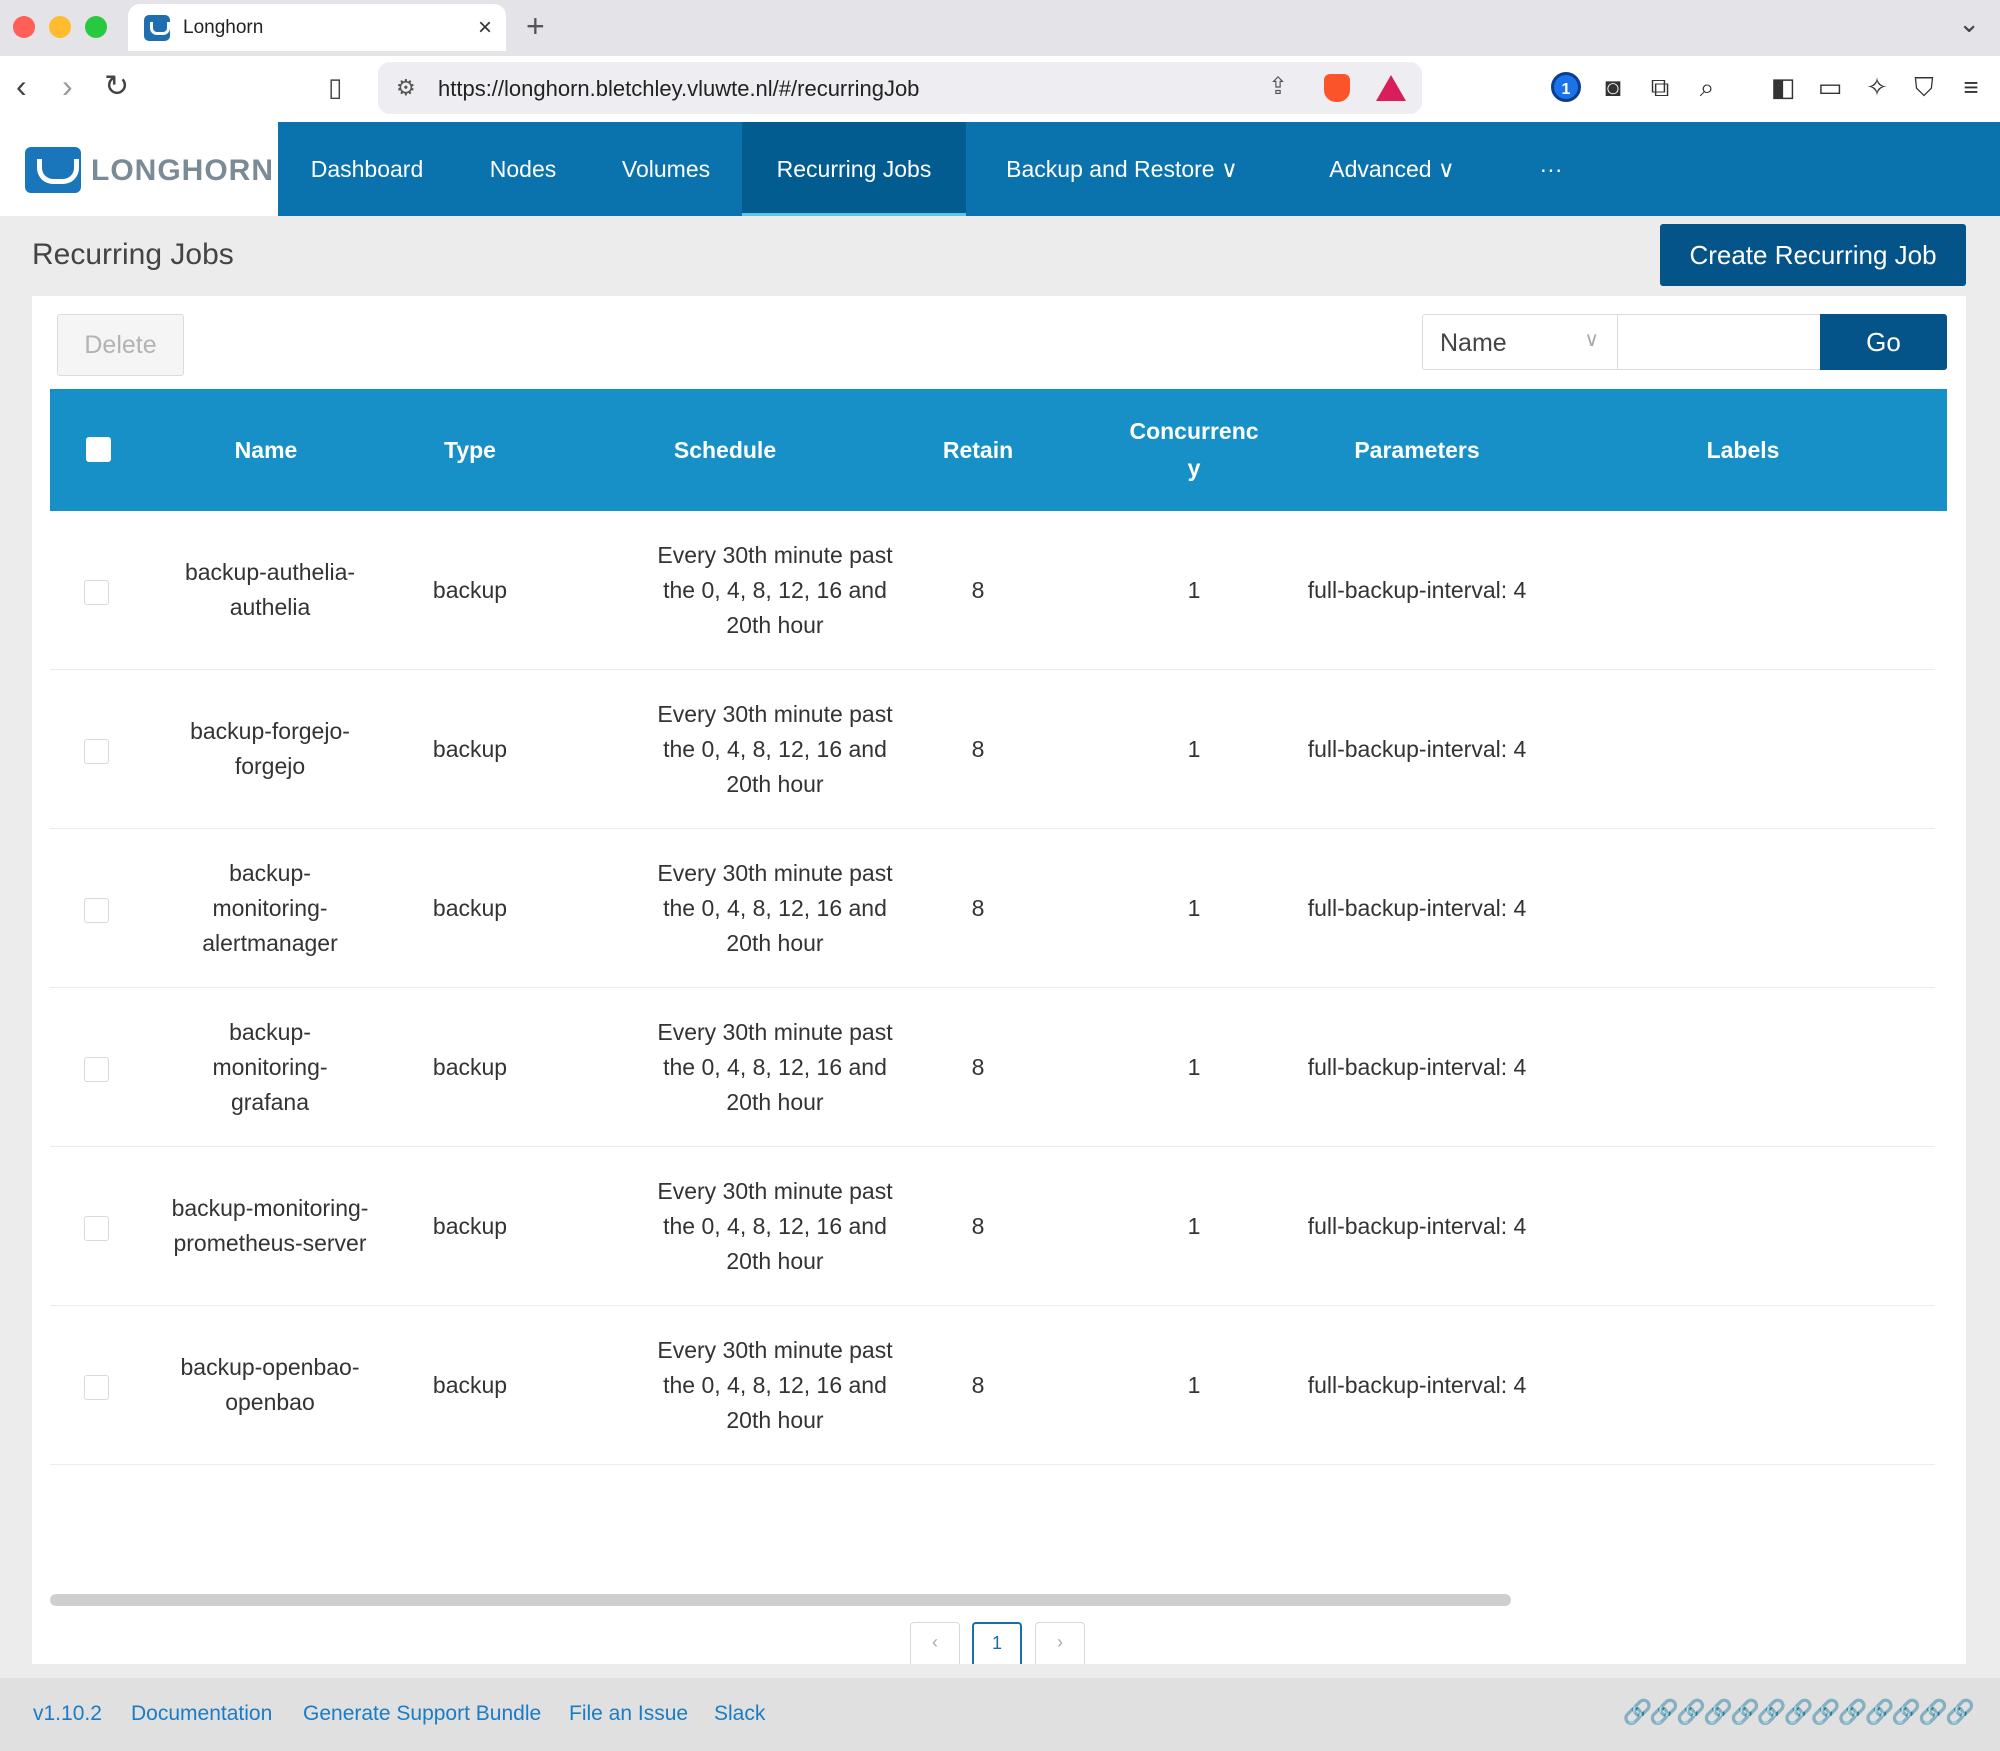 This screenshot has height=1751, width=2000. Describe the element at coordinates (535, 26) in the screenshot. I see `new-tab-button: +` at that location.